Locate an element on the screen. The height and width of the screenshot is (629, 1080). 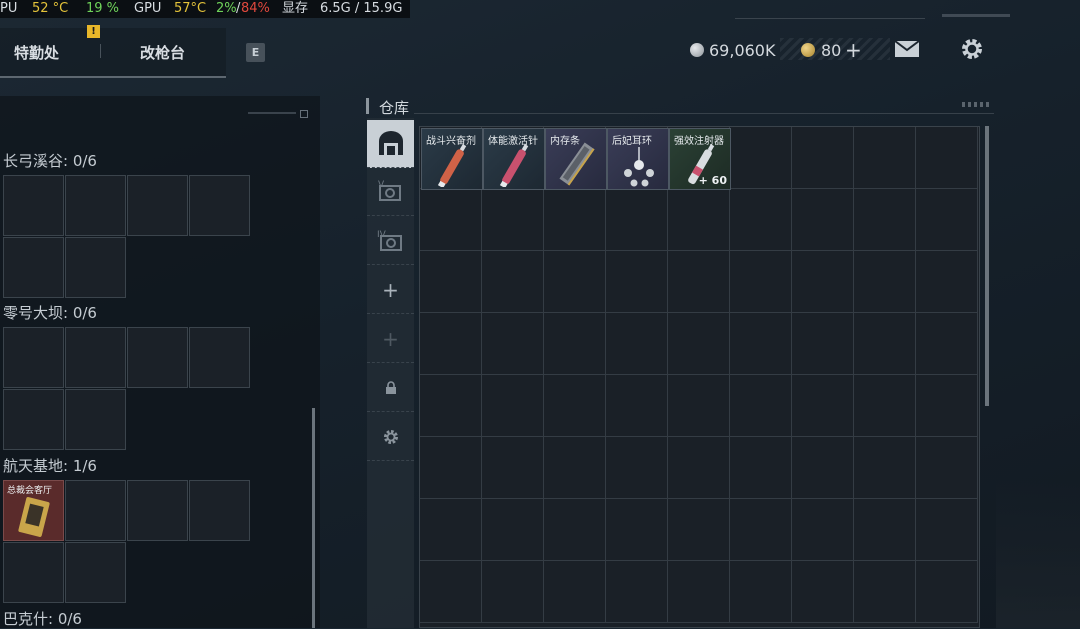
case-iv-tab: IV is located at coordinates (390, 241).